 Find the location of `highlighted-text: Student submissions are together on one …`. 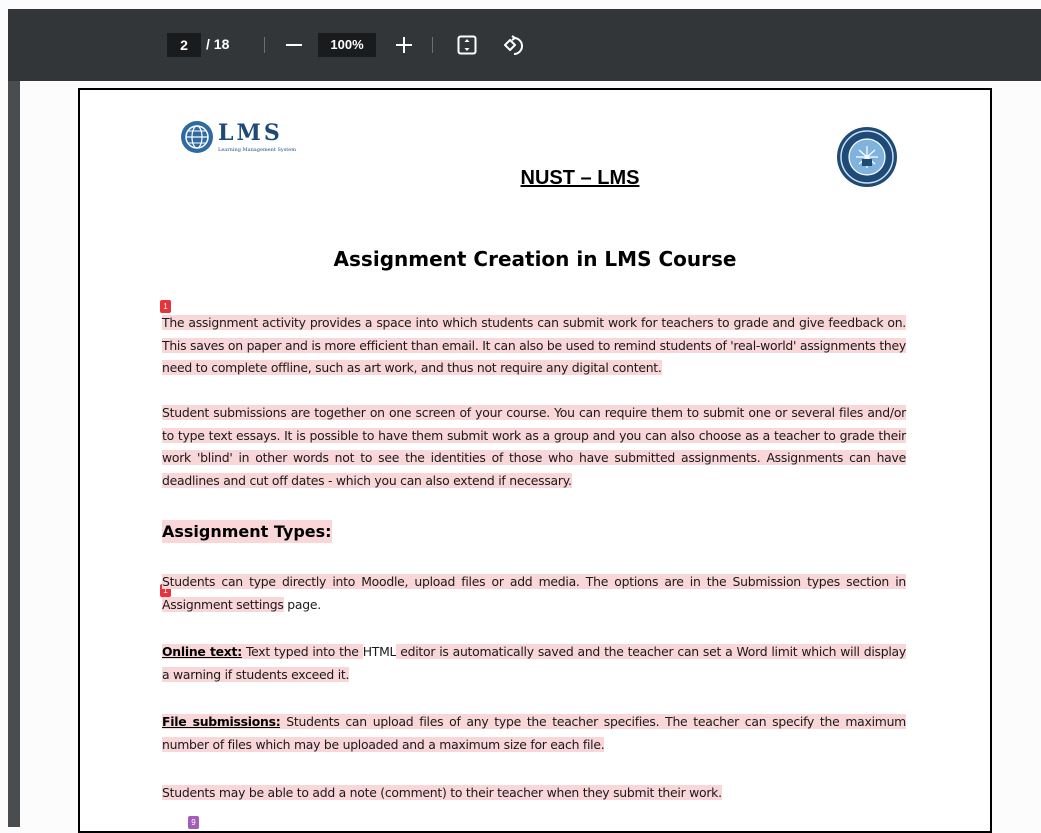

highlighted-text: Student submissions are together on one … is located at coordinates (534, 446).